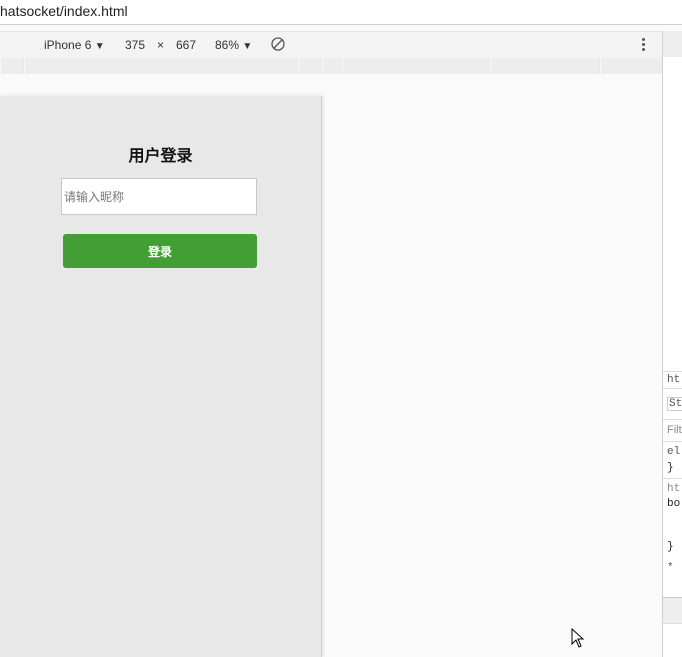 The image size is (682, 657). Describe the element at coordinates (674, 452) in the screenshot. I see `devtools-line: el` at that location.